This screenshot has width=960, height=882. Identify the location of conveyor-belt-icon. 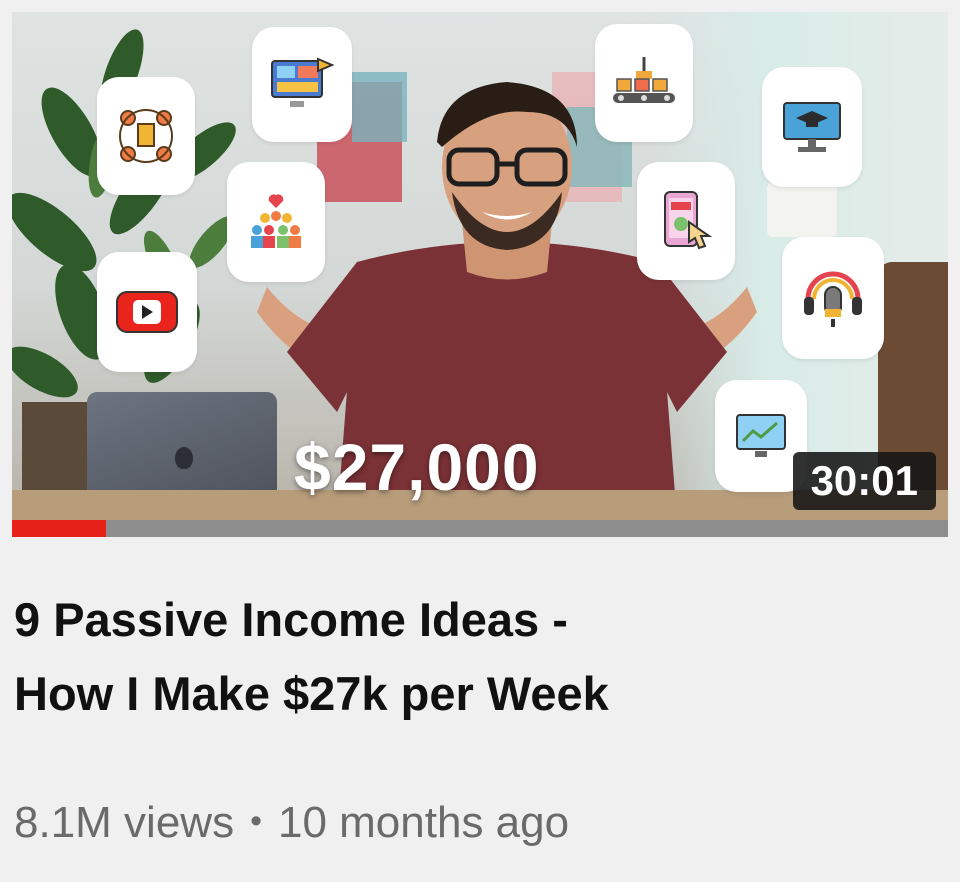
(644, 83).